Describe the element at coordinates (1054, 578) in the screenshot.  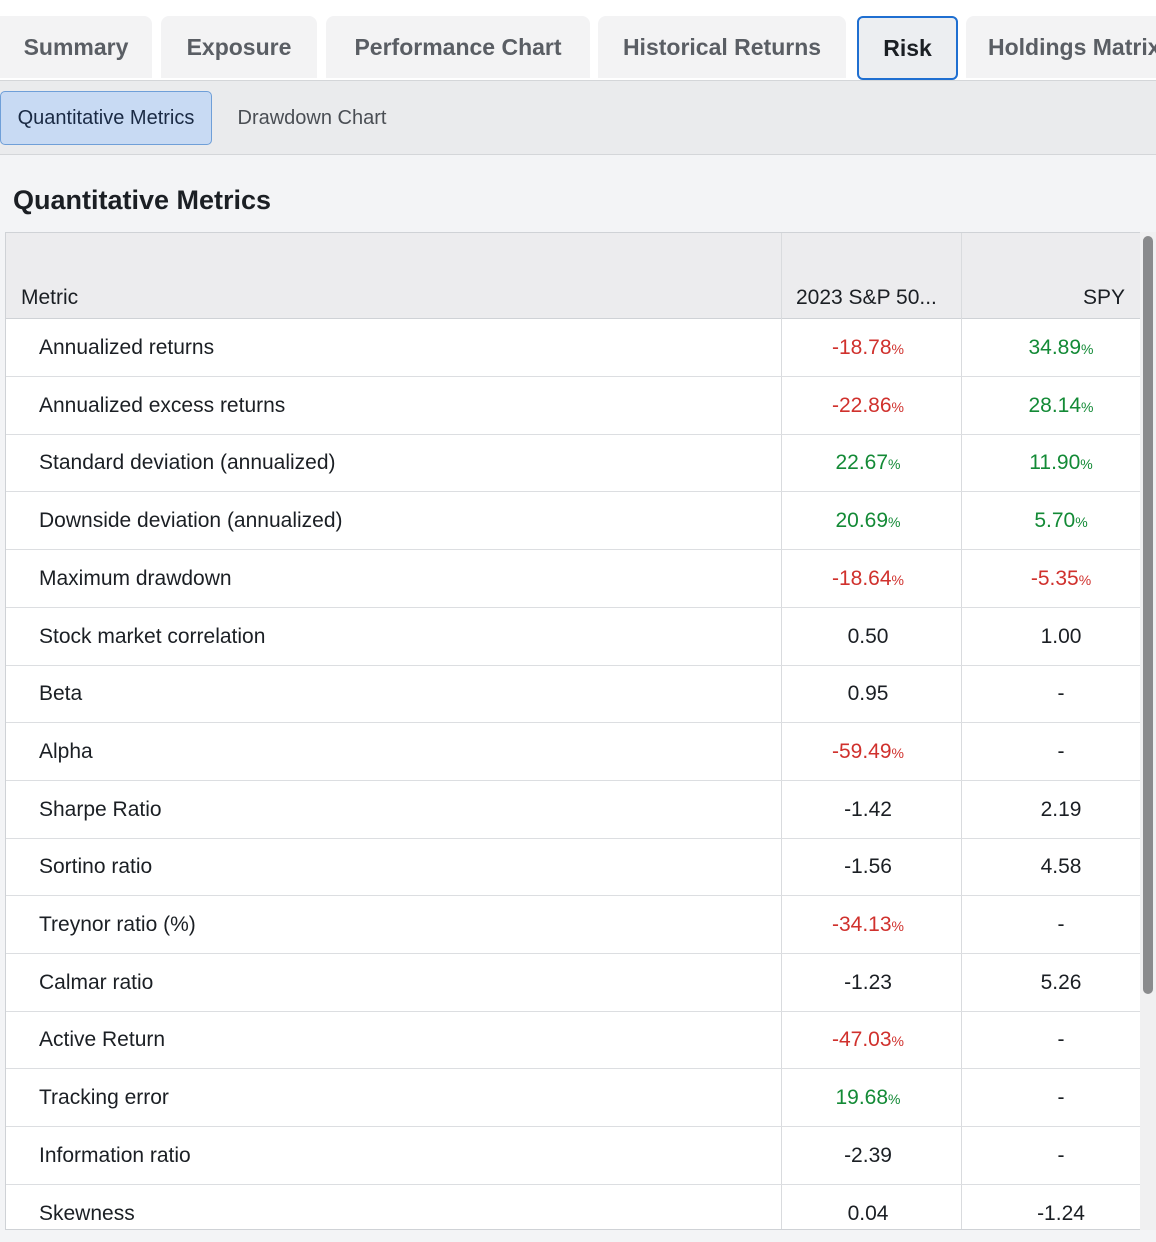
I see `value-number: -5.35` at that location.